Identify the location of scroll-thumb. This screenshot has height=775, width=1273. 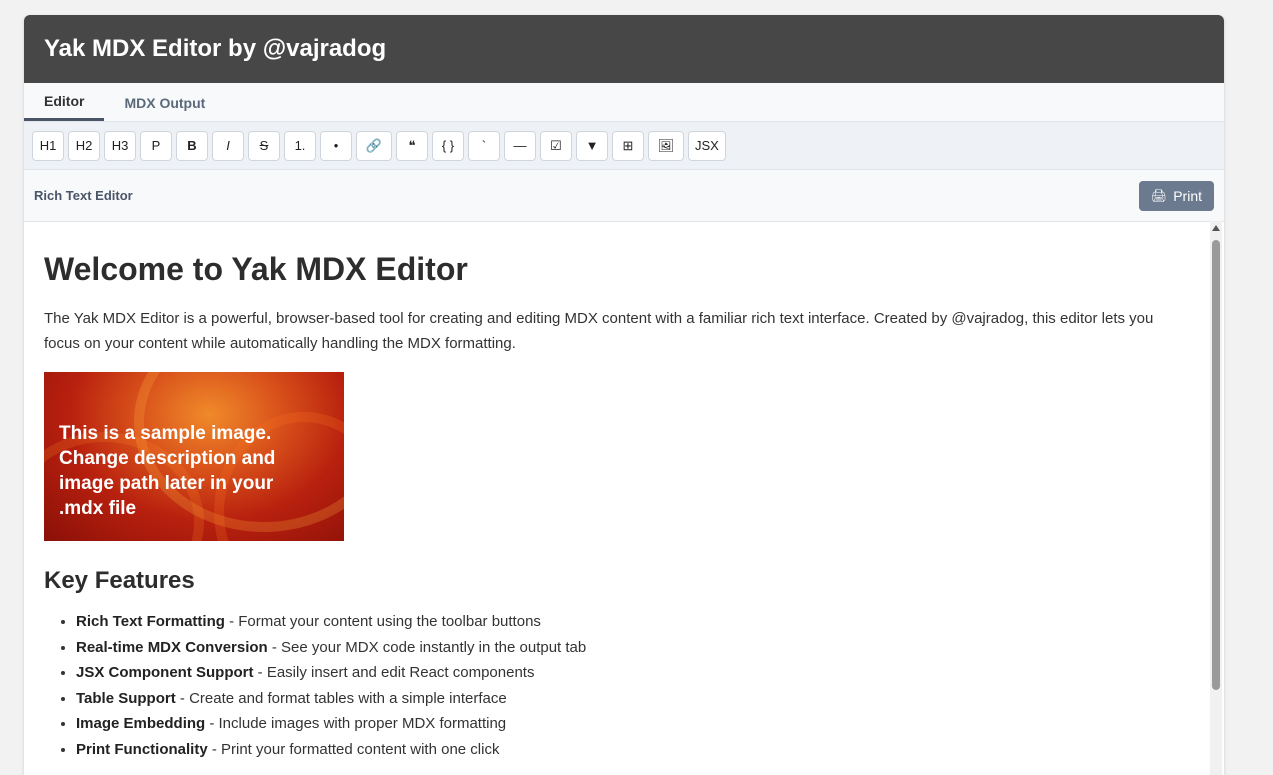
(1216, 465).